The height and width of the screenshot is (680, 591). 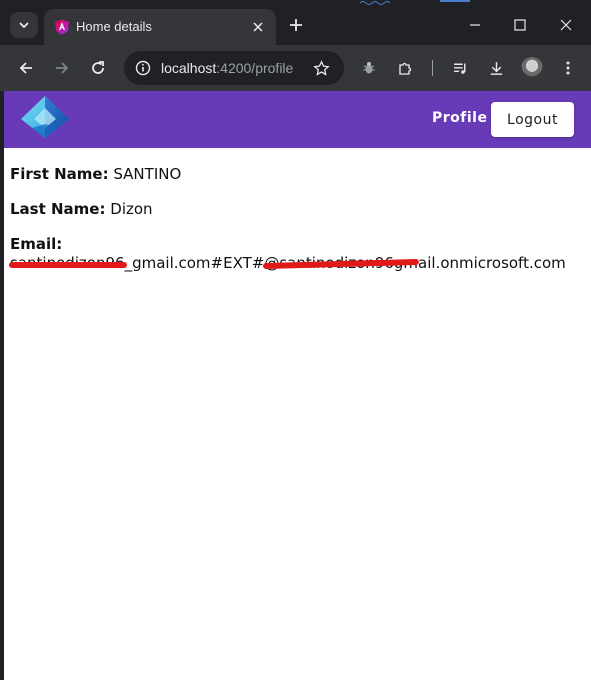 I want to click on site-info-button, so click(x=143, y=68).